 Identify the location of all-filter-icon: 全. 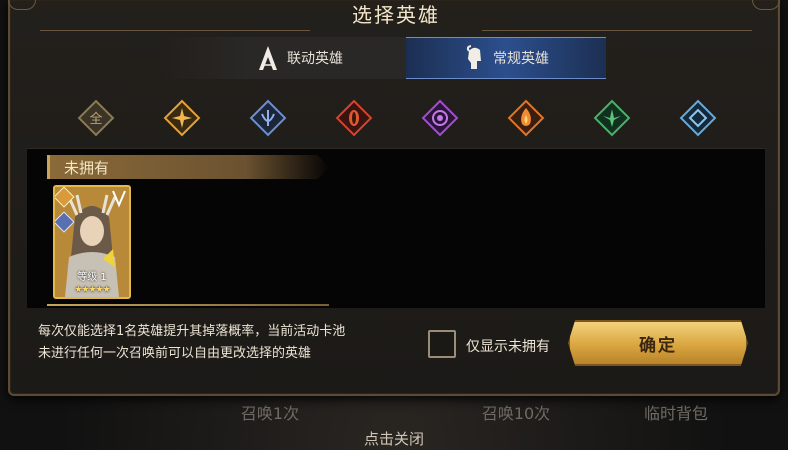
(96, 118).